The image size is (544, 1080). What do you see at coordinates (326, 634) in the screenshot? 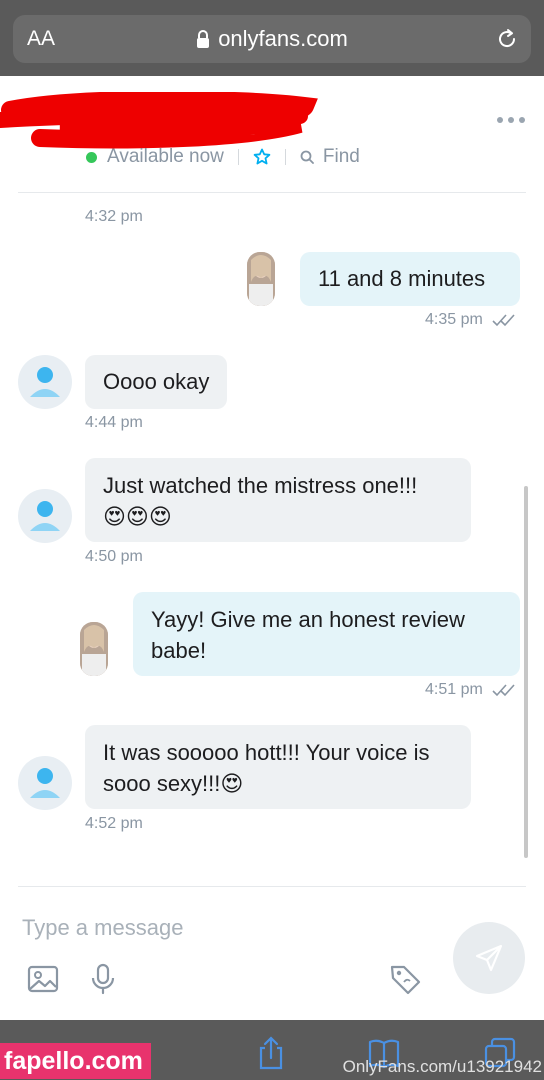
I see `outgoing-message: Yayy! Give me an honest review babe!` at bounding box center [326, 634].